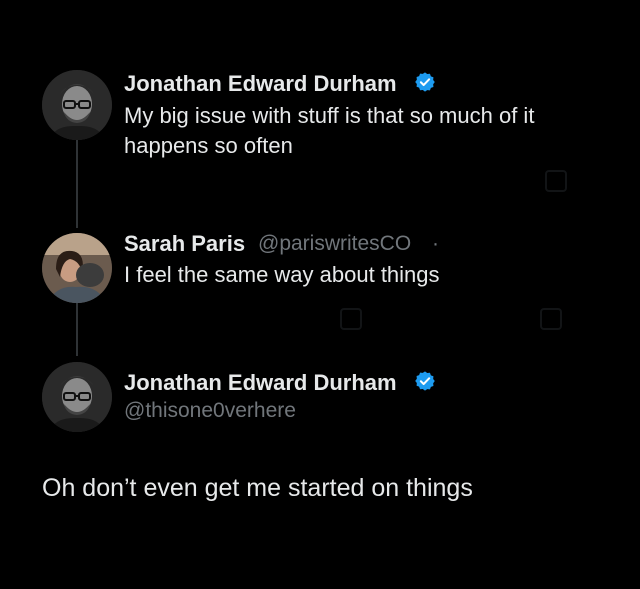 The width and height of the screenshot is (640, 589). I want to click on ghost-bookmark-icon, so click(551, 319).